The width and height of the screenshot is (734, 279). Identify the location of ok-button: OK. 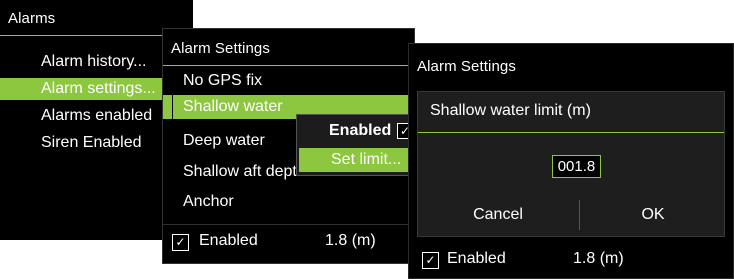
(653, 215).